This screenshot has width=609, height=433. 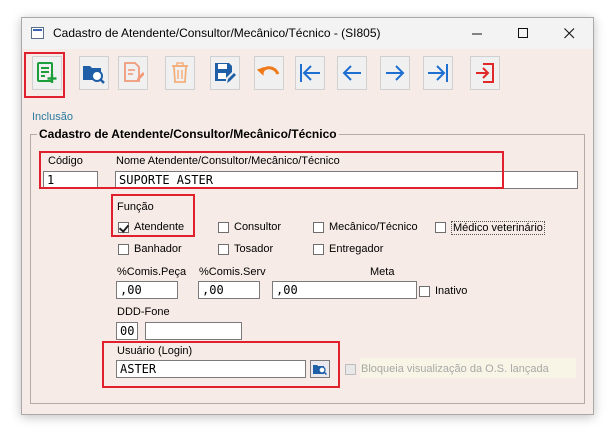 I want to click on bloqueia-label: Bloqueia visualização da O.S. lançada, so click(x=455, y=369).